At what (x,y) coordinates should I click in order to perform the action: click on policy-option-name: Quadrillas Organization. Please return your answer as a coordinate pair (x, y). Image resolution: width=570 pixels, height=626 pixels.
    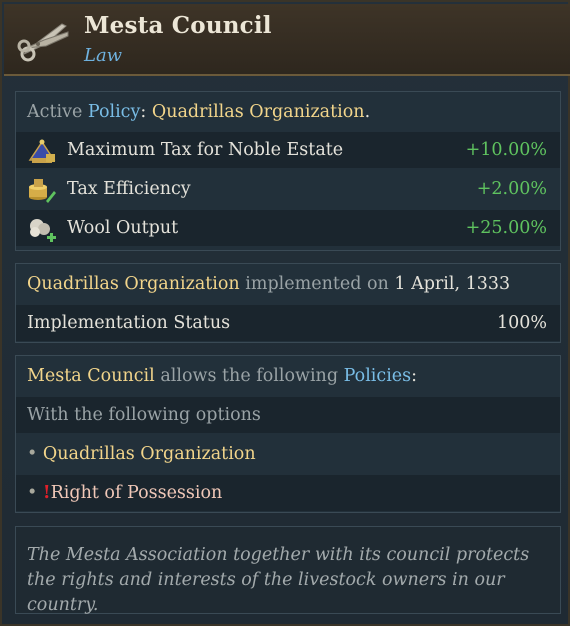
    Looking at the image, I should click on (149, 454).